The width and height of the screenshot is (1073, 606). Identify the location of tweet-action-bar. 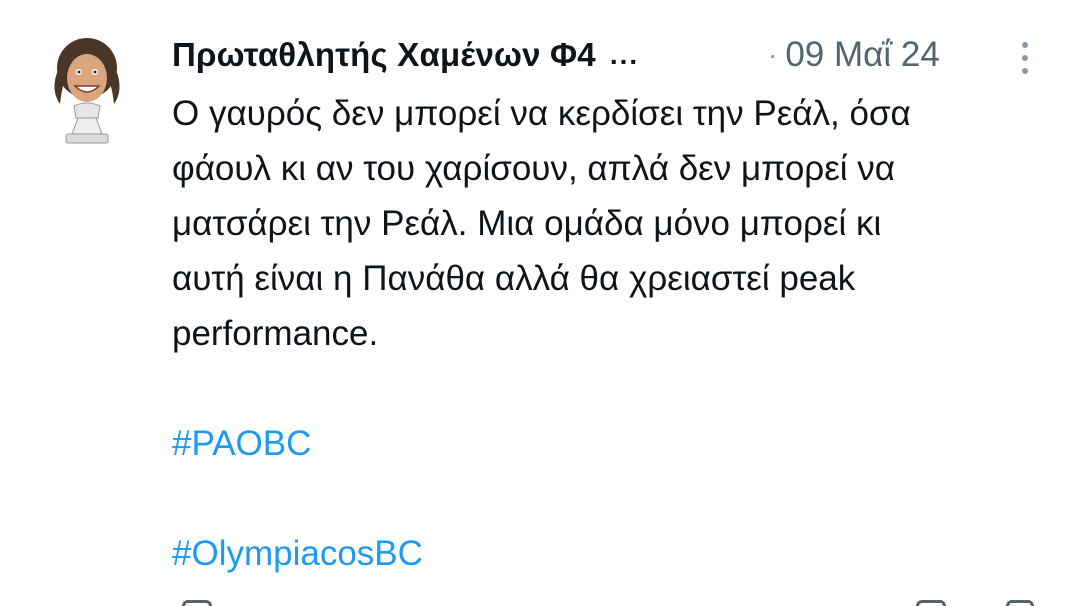
(612, 601).